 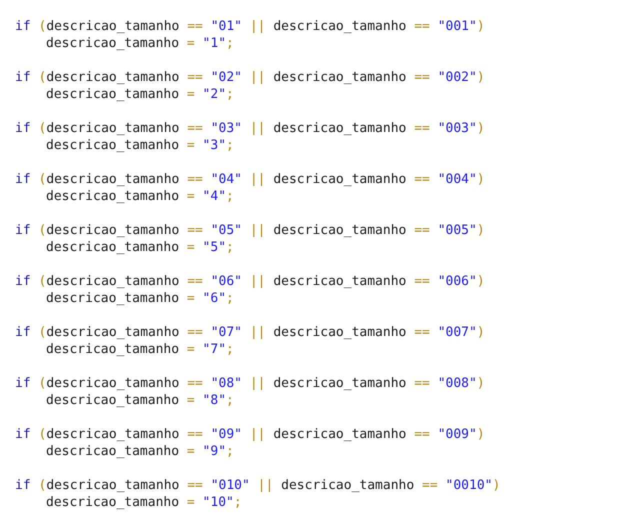 I want to click on code-line: descricao_tamanho = "1";, so click(x=139, y=43).